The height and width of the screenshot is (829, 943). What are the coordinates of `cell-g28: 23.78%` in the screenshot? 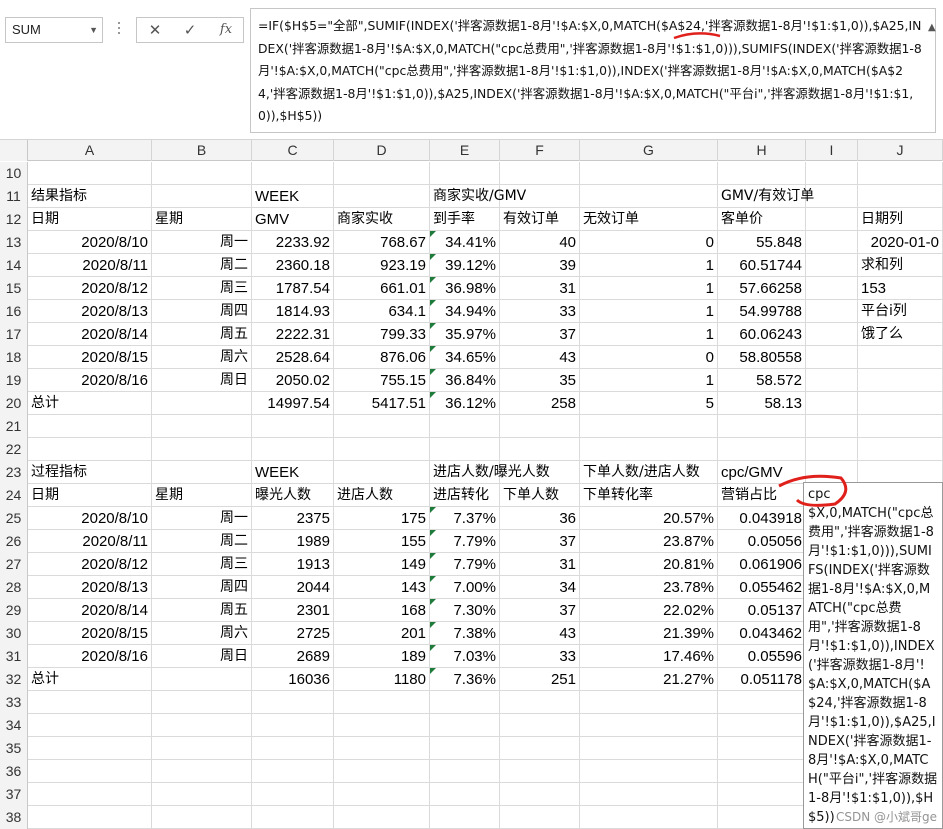 It's located at (649, 587).